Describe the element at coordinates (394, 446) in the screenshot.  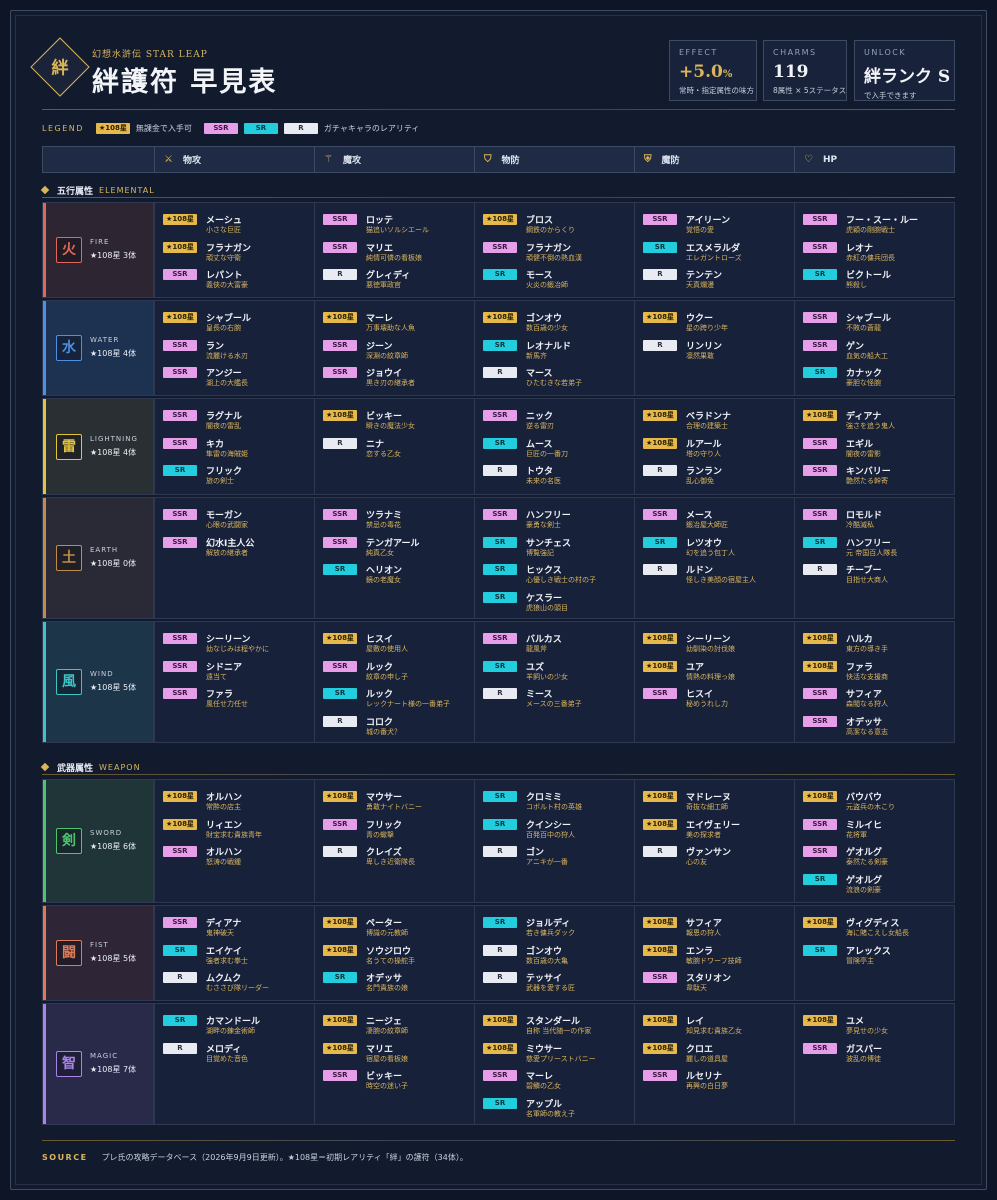
I see `cell-matk: ★108星 ビッキー 瞬きの魔法少女 R ニナ 恋する乙女` at that location.